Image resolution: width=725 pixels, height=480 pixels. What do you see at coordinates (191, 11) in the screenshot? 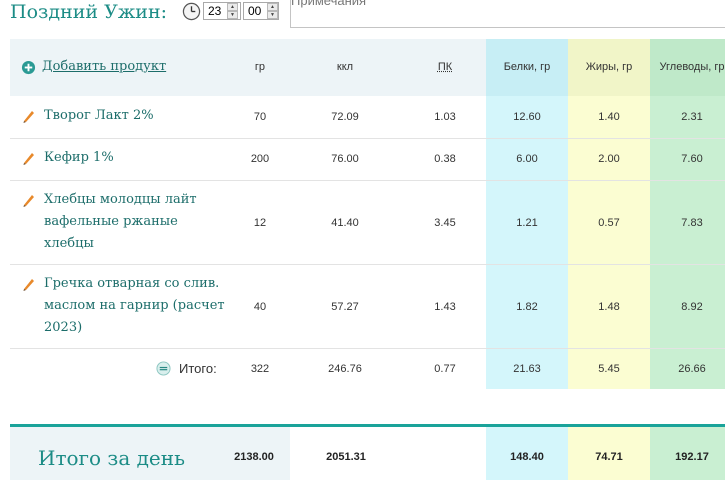
I see `clock-icon` at bounding box center [191, 11].